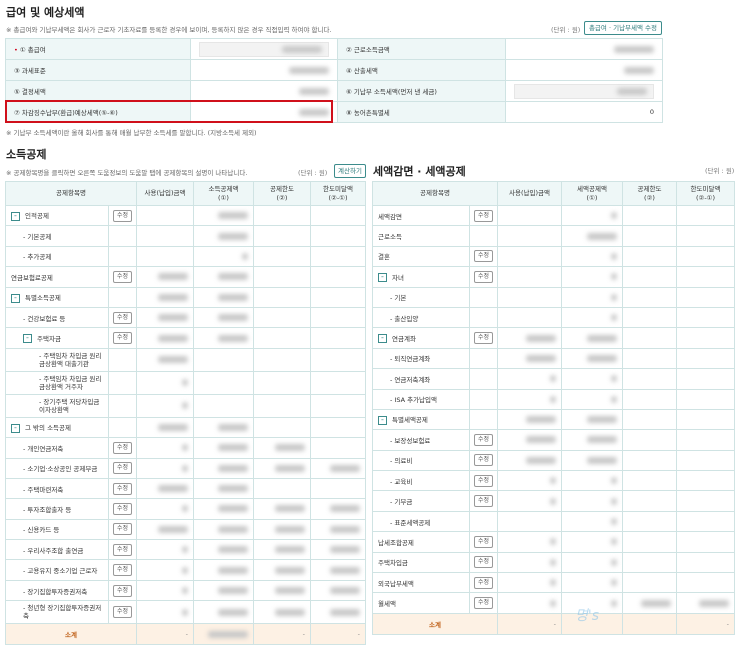 The width and height of the screenshot is (740, 652). I want to click on deduction-item-label: - 장기주택 저당차입금 이자상환액, so click(69, 406).